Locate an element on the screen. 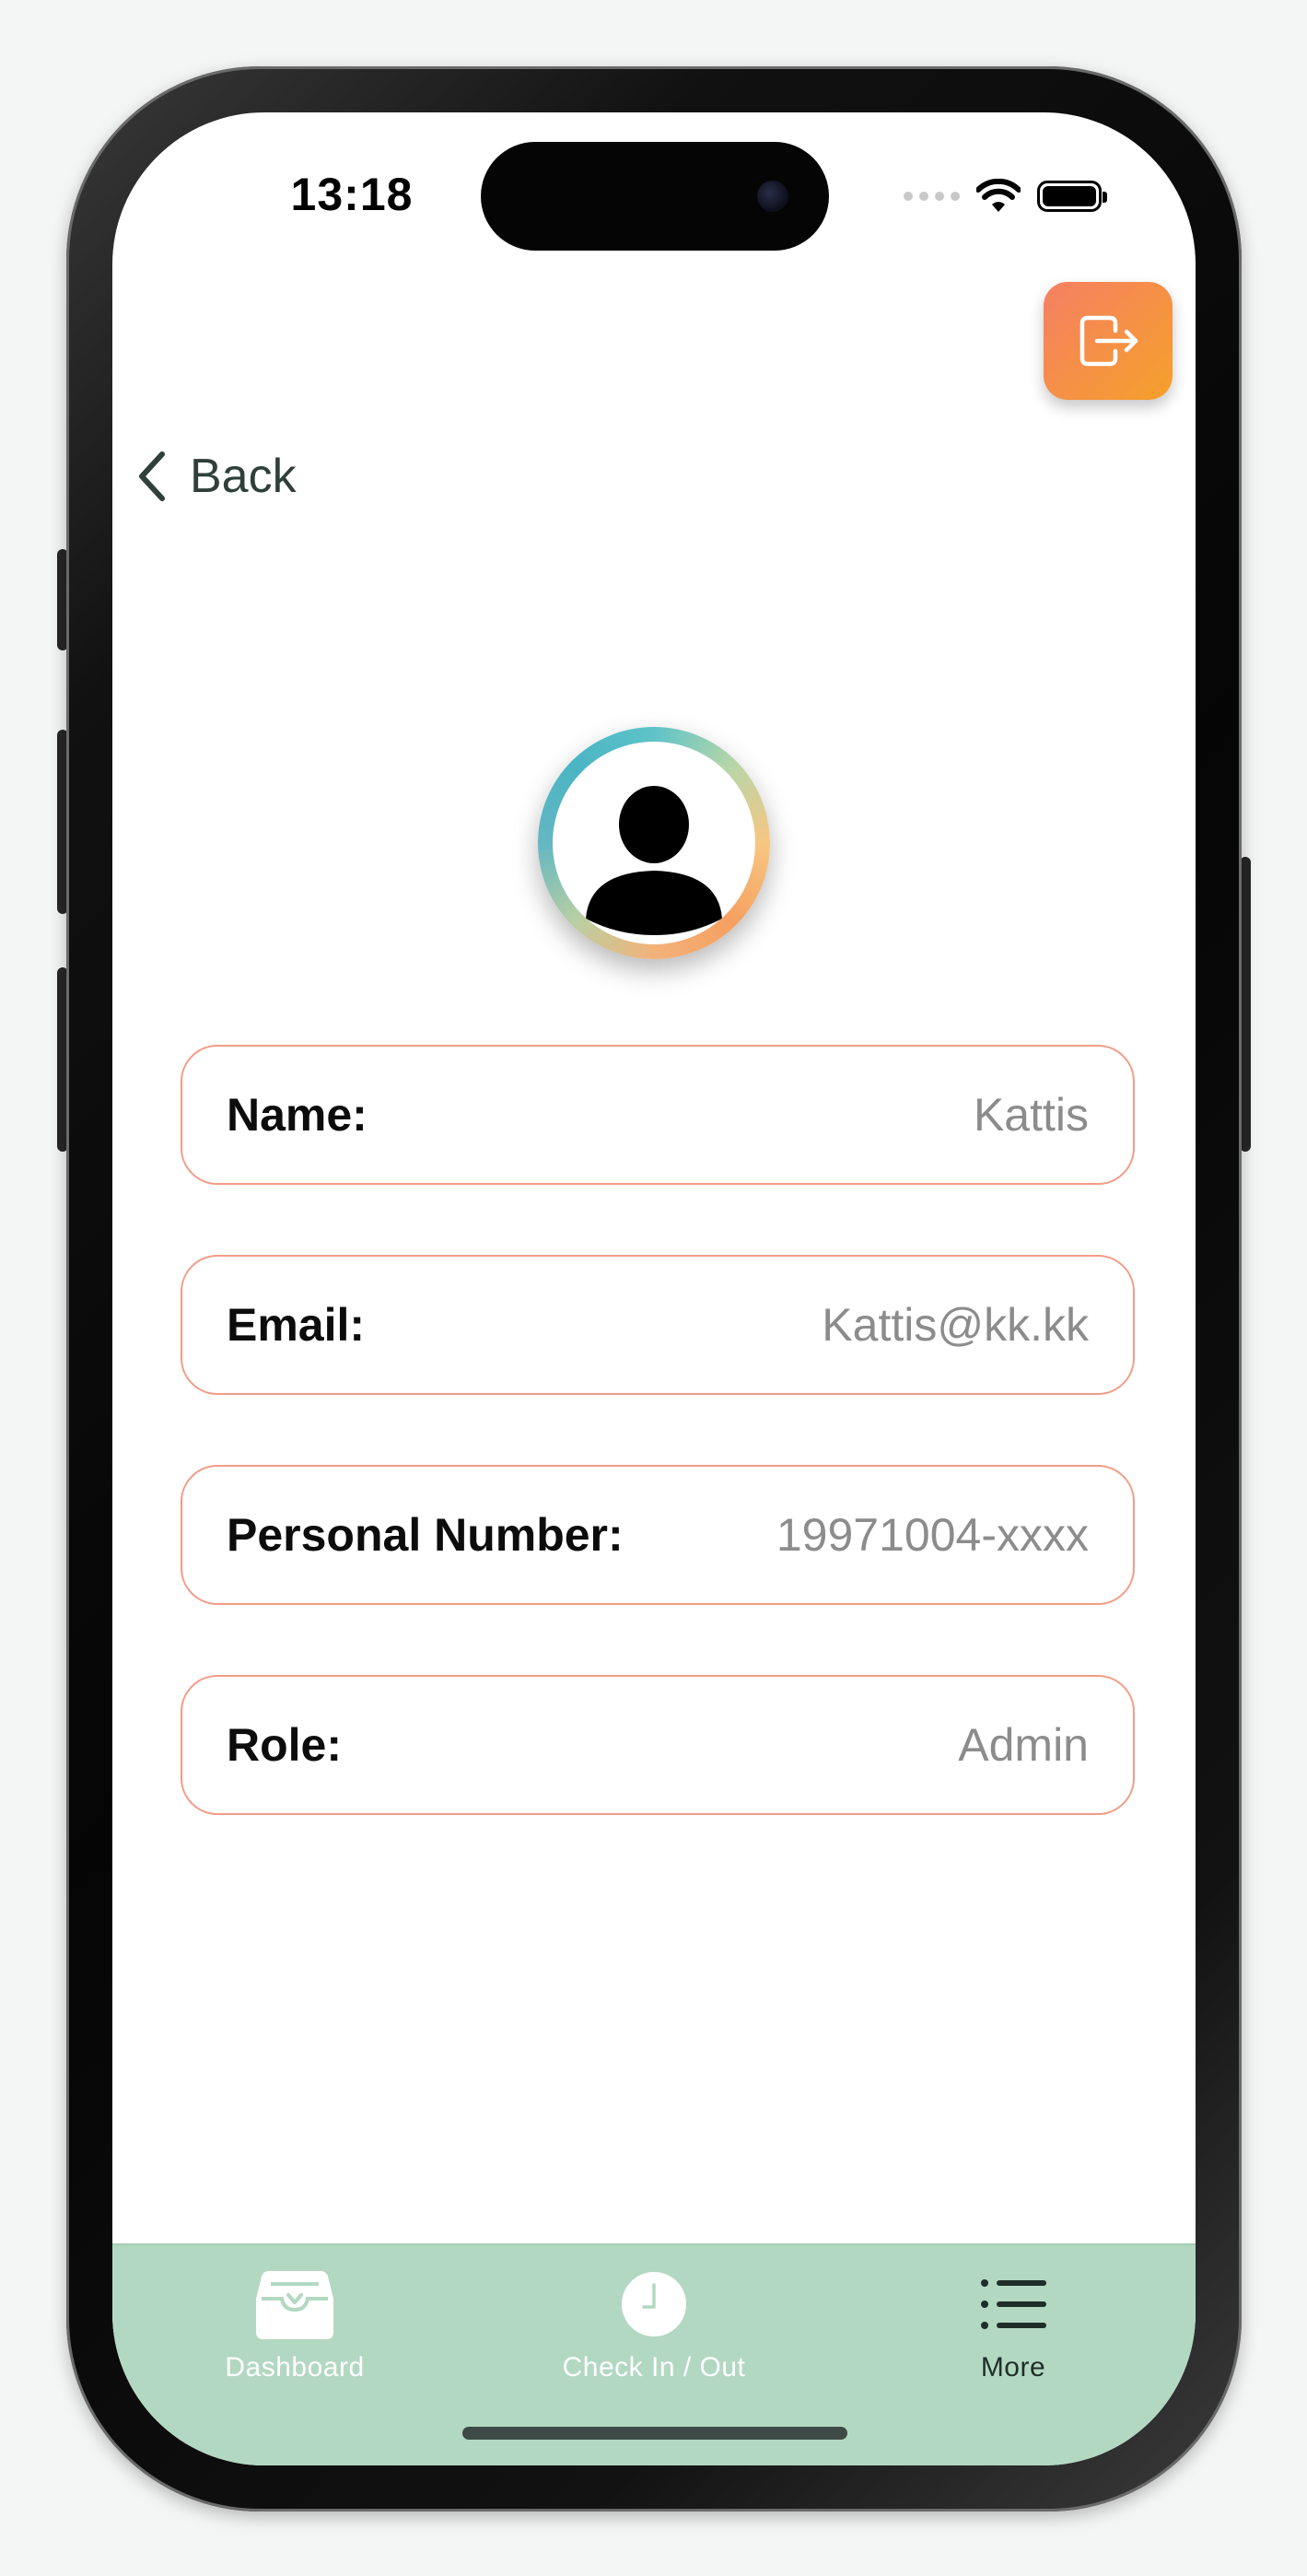  role-field: Role: Admin is located at coordinates (658, 1745).